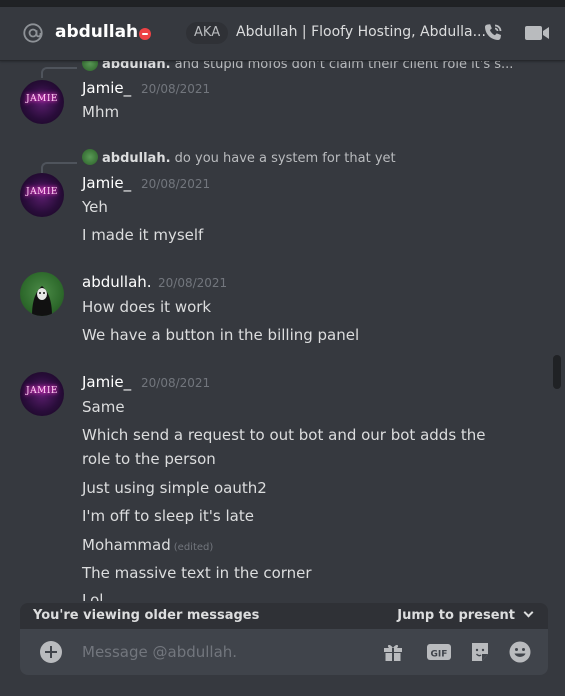  What do you see at coordinates (285, 158) in the screenshot?
I see `reply-text: do you have a system for that yet` at bounding box center [285, 158].